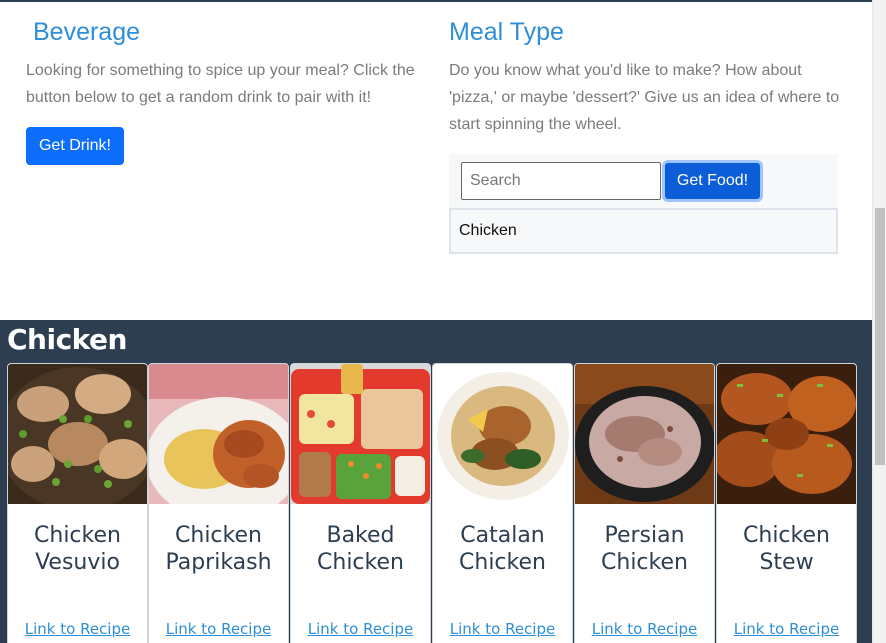 Image resolution: width=886 pixels, height=643 pixels. Describe the element at coordinates (786, 549) in the screenshot. I see `recipe-name: Chicken Stew` at that location.